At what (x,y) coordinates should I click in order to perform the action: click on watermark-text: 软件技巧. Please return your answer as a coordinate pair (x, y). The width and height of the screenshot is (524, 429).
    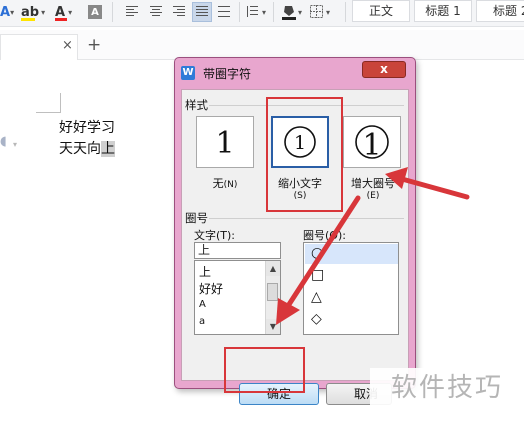
    Looking at the image, I should click on (447, 398).